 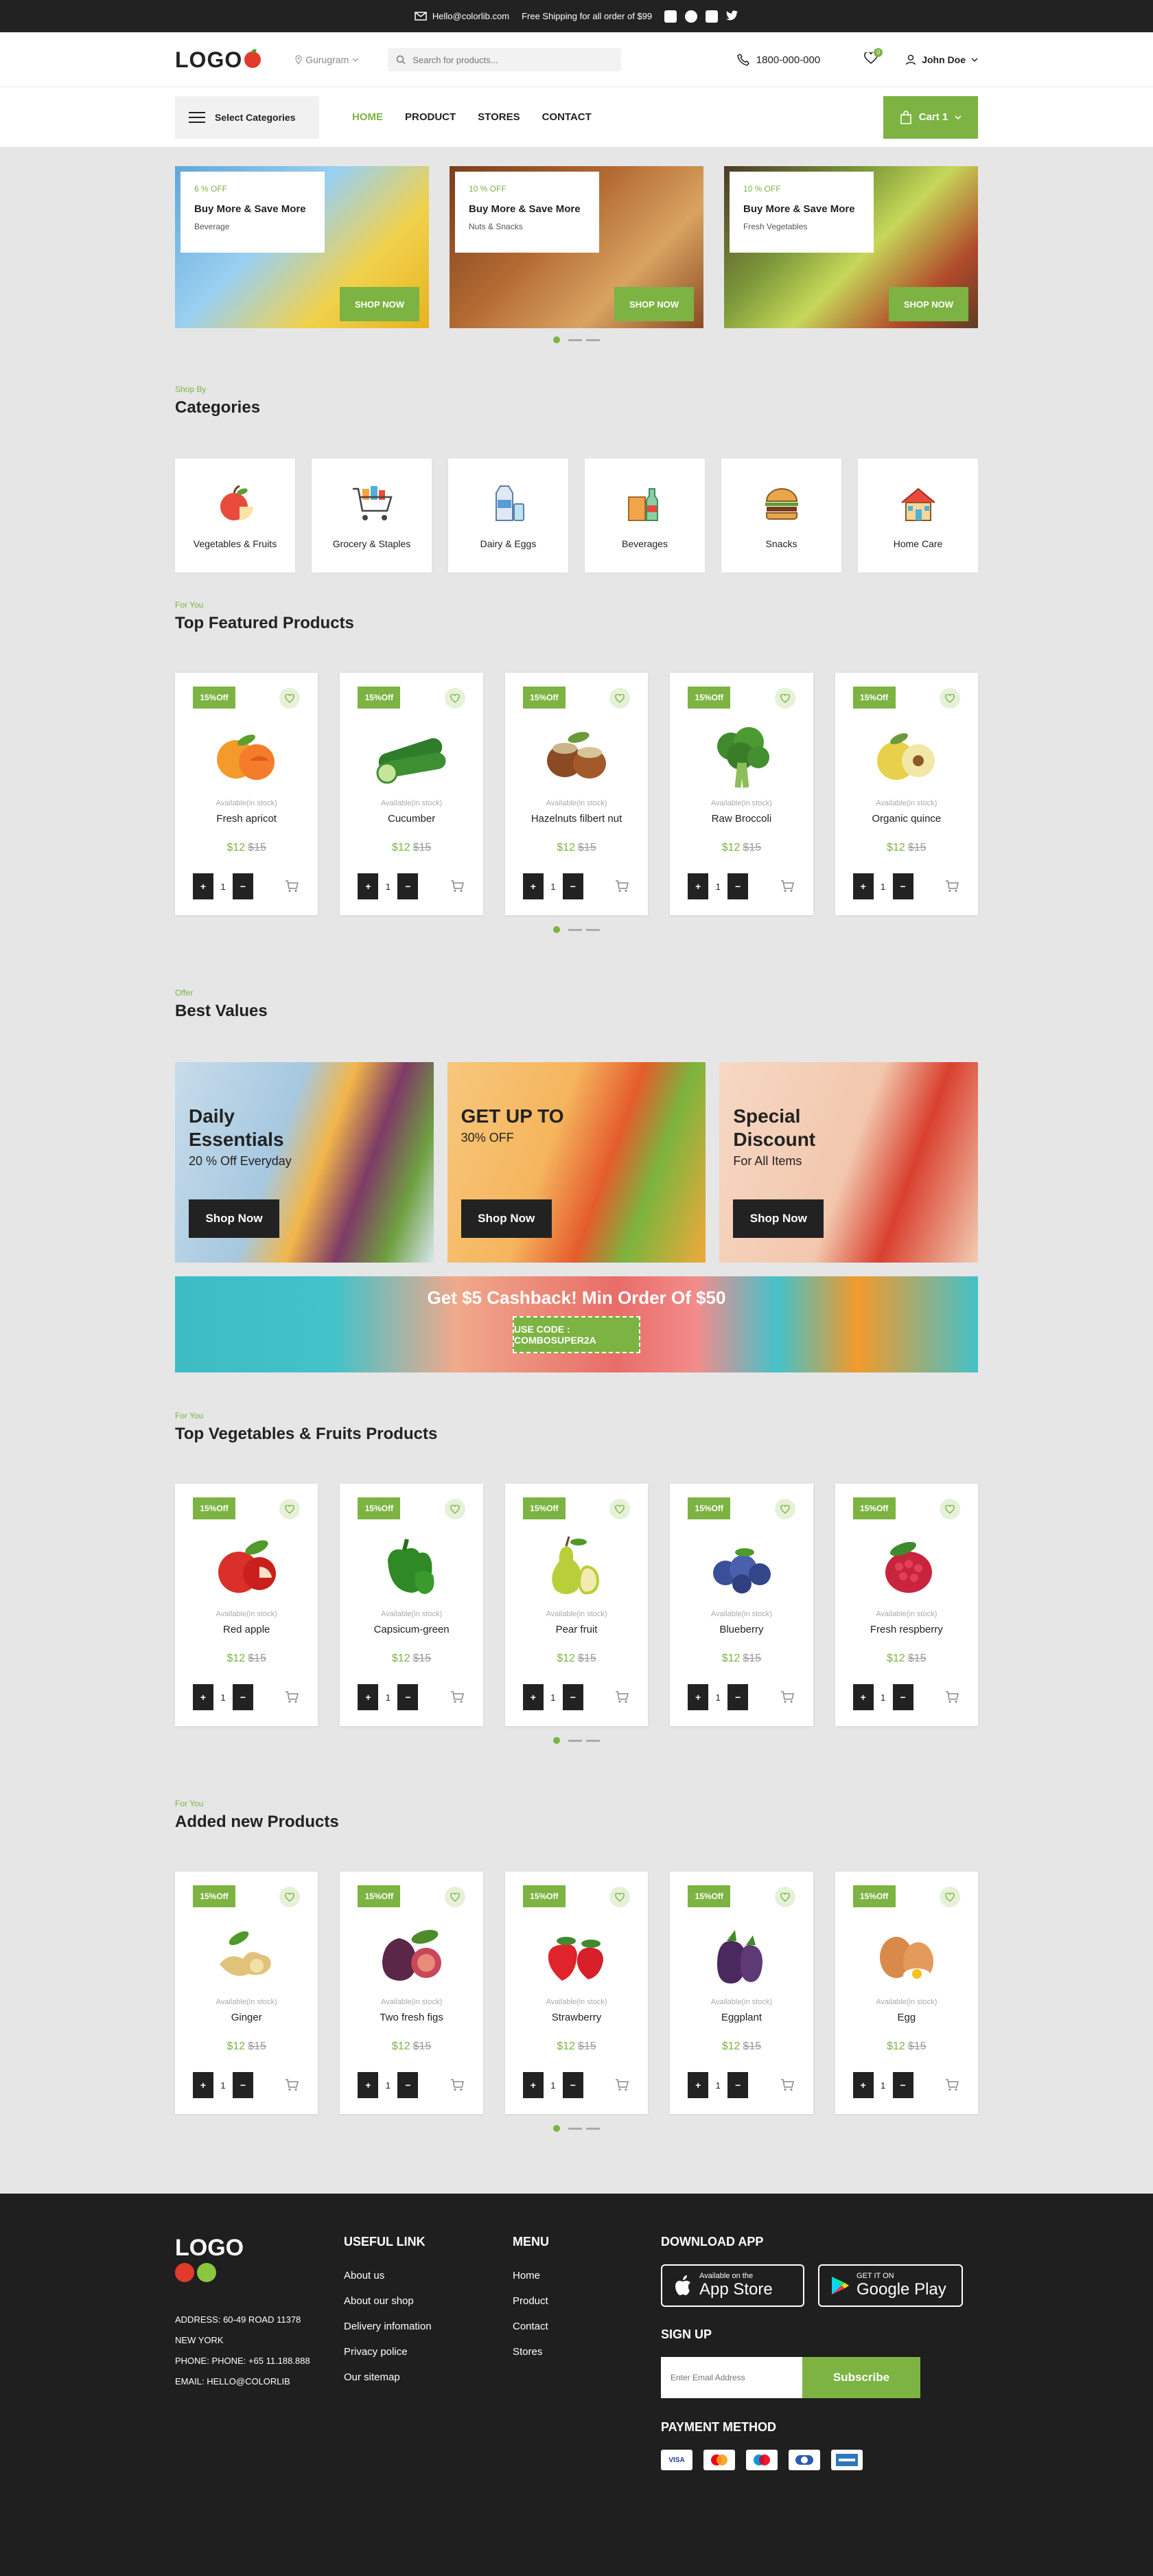 What do you see at coordinates (587, 2275) in the screenshot?
I see `footer-link-home: Home` at bounding box center [587, 2275].